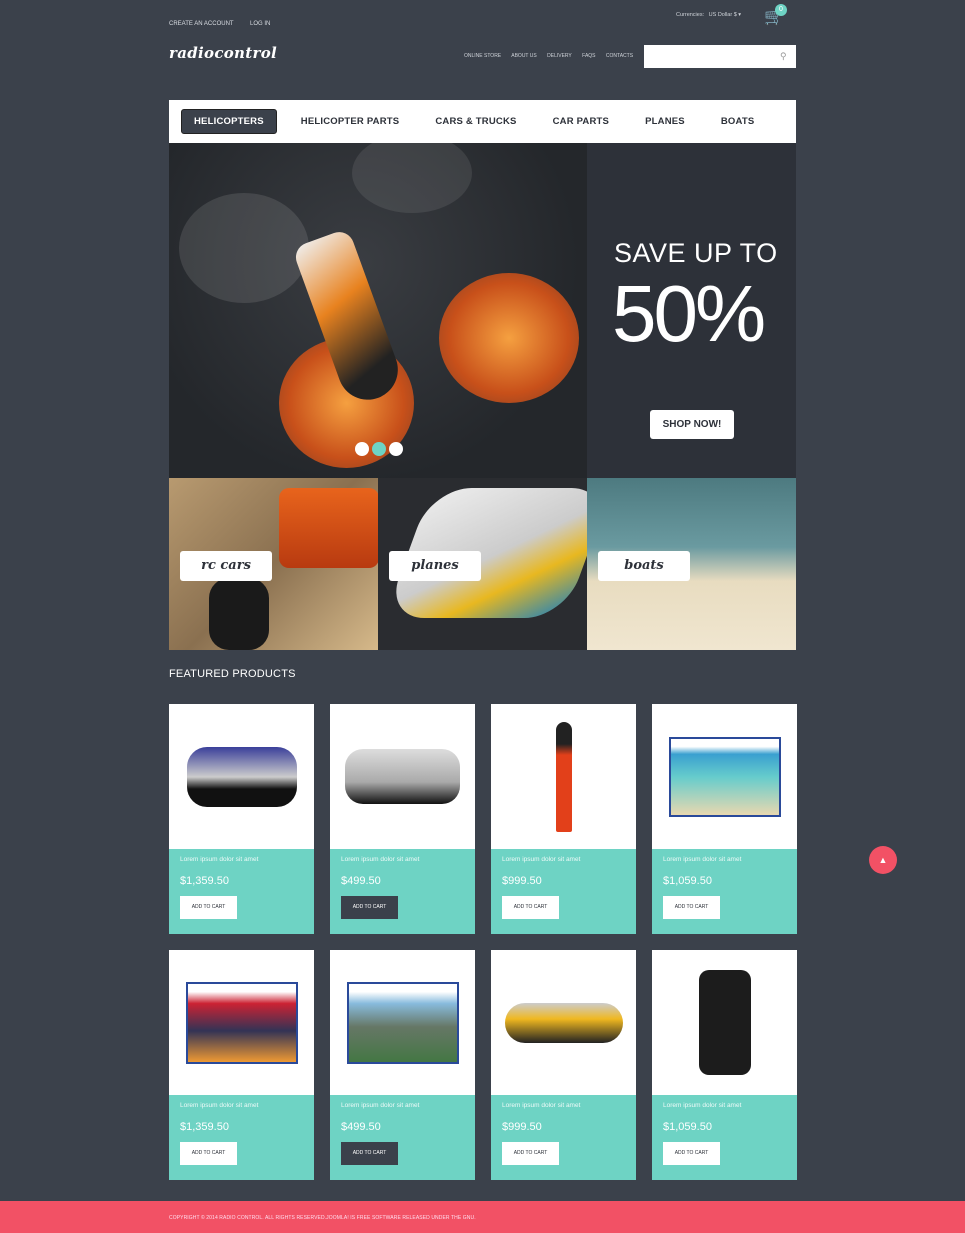  I want to click on currencies-label: Currencies:, so click(690, 15).